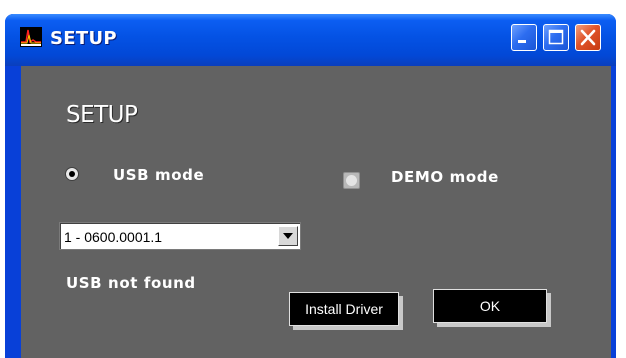  I want to click on usb-mode-label: USB mode, so click(158, 175).